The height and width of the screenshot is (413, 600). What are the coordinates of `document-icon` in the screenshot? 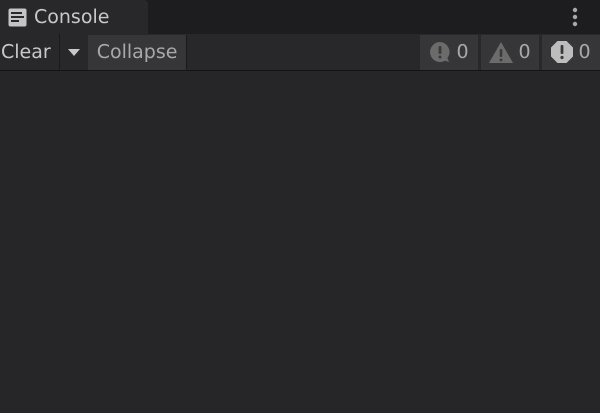 It's located at (17, 17).